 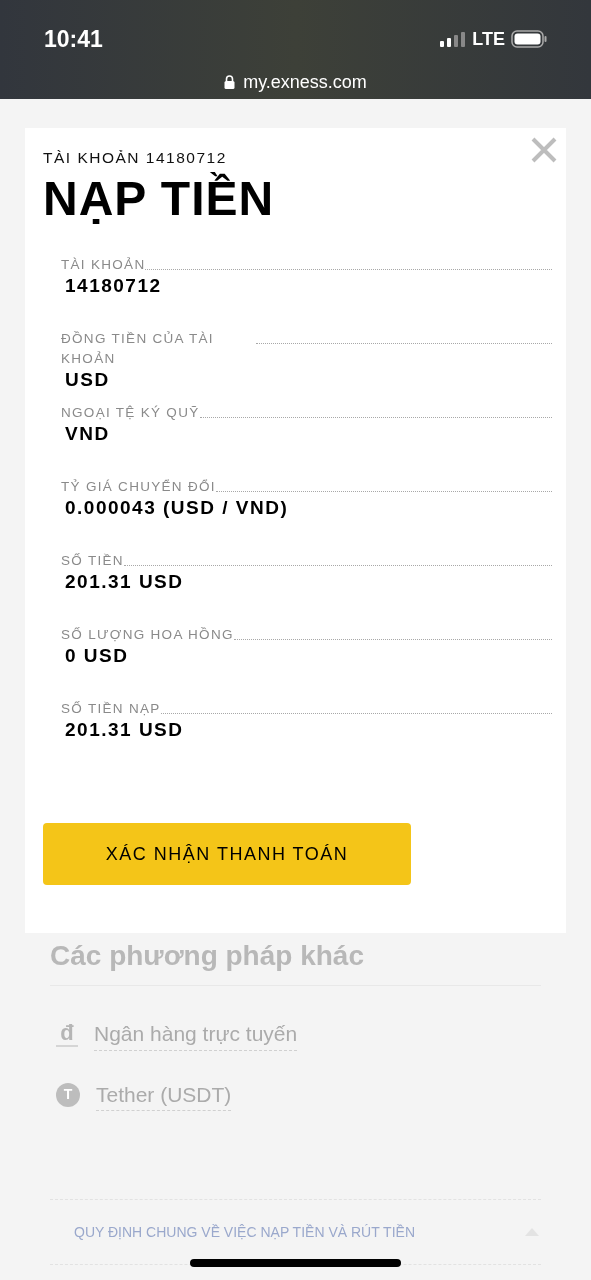 I want to click on field-label: ĐỒNG TIỀN CỦA TÀI KHOẢN, so click(x=138, y=349).